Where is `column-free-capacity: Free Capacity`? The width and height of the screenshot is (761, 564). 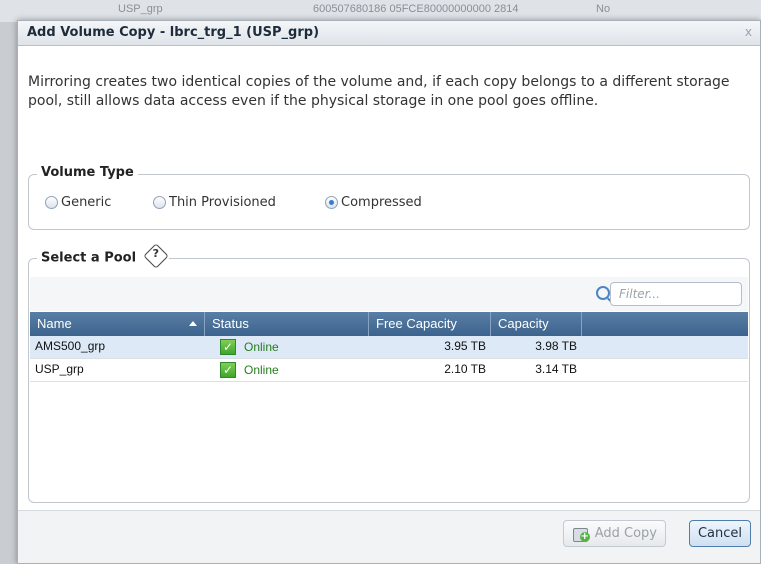
column-free-capacity: Free Capacity is located at coordinates (430, 324).